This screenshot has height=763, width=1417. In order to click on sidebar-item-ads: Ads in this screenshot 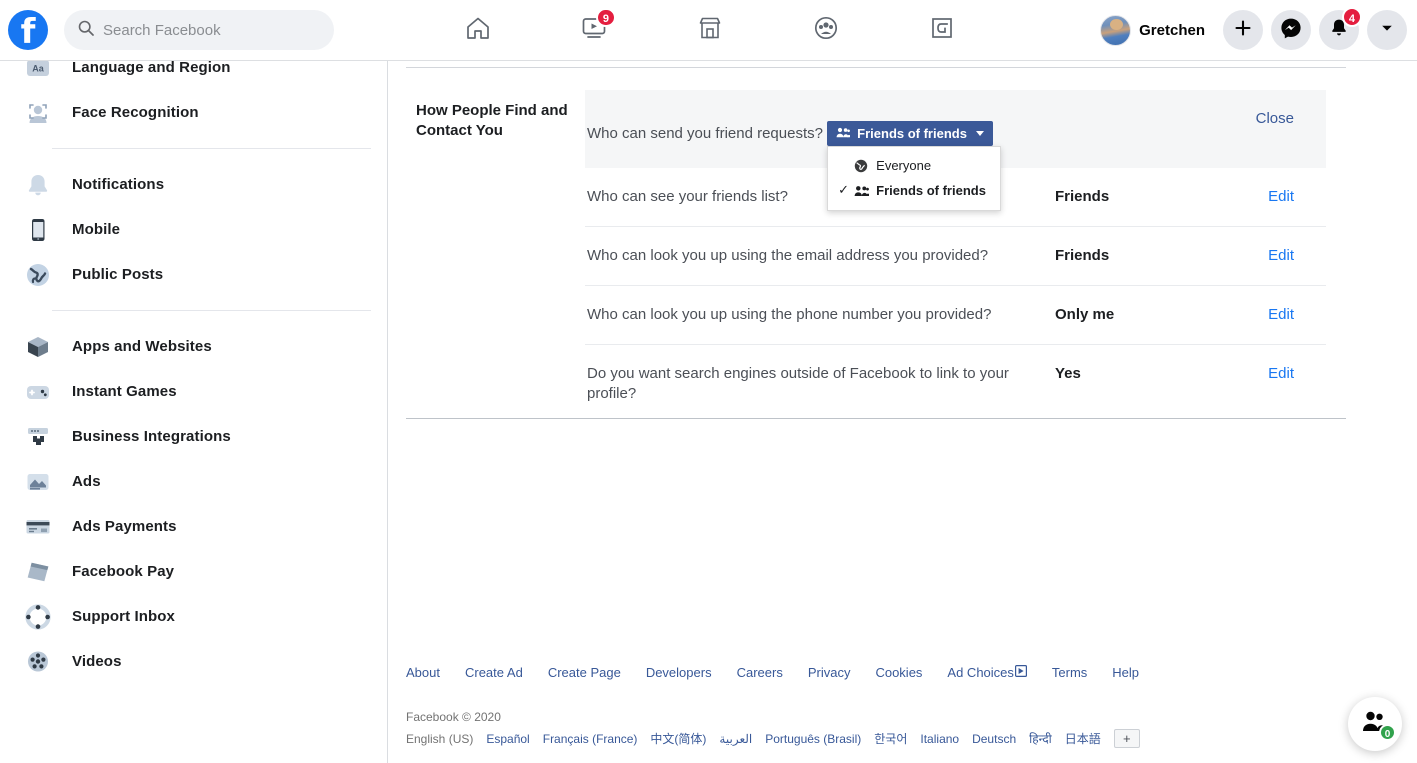, I will do `click(193, 481)`.